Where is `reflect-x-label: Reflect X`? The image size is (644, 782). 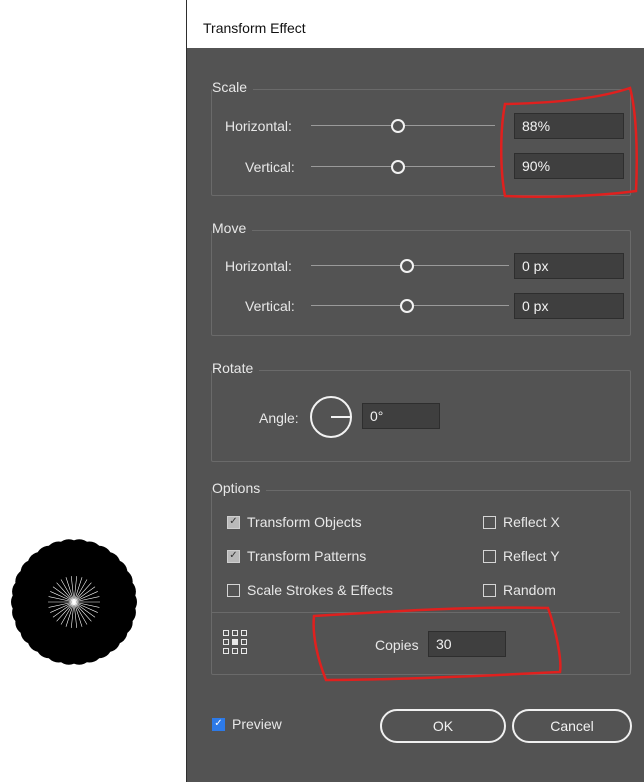 reflect-x-label: Reflect X is located at coordinates (531, 522).